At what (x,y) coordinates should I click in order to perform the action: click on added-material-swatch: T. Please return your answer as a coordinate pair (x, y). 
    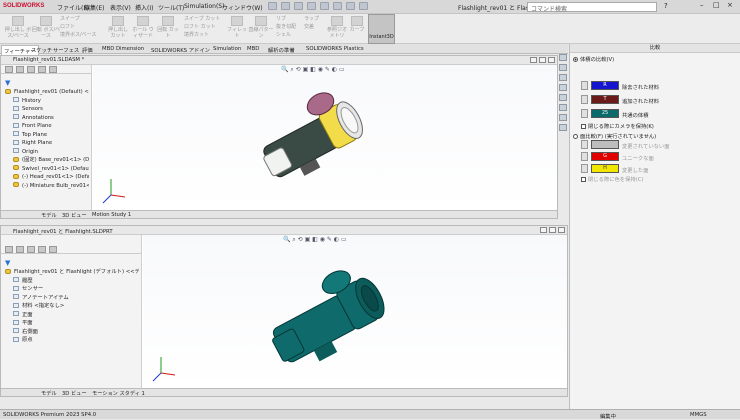
    Looking at the image, I should click on (605, 99).